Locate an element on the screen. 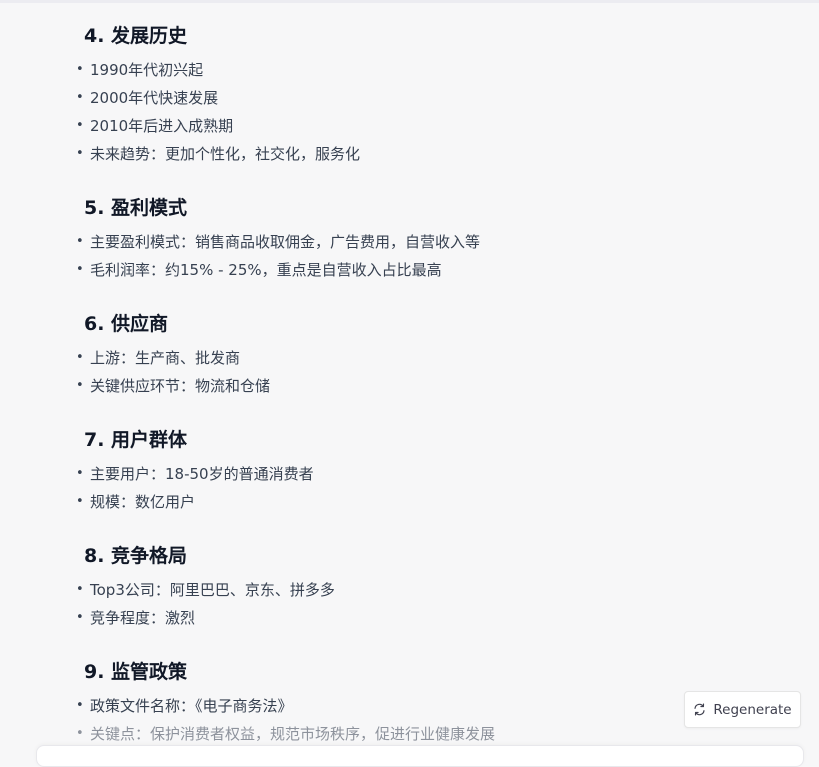 This screenshot has width=819, height=767. list-item-text: 竞争程度：激烈 is located at coordinates (143, 618).